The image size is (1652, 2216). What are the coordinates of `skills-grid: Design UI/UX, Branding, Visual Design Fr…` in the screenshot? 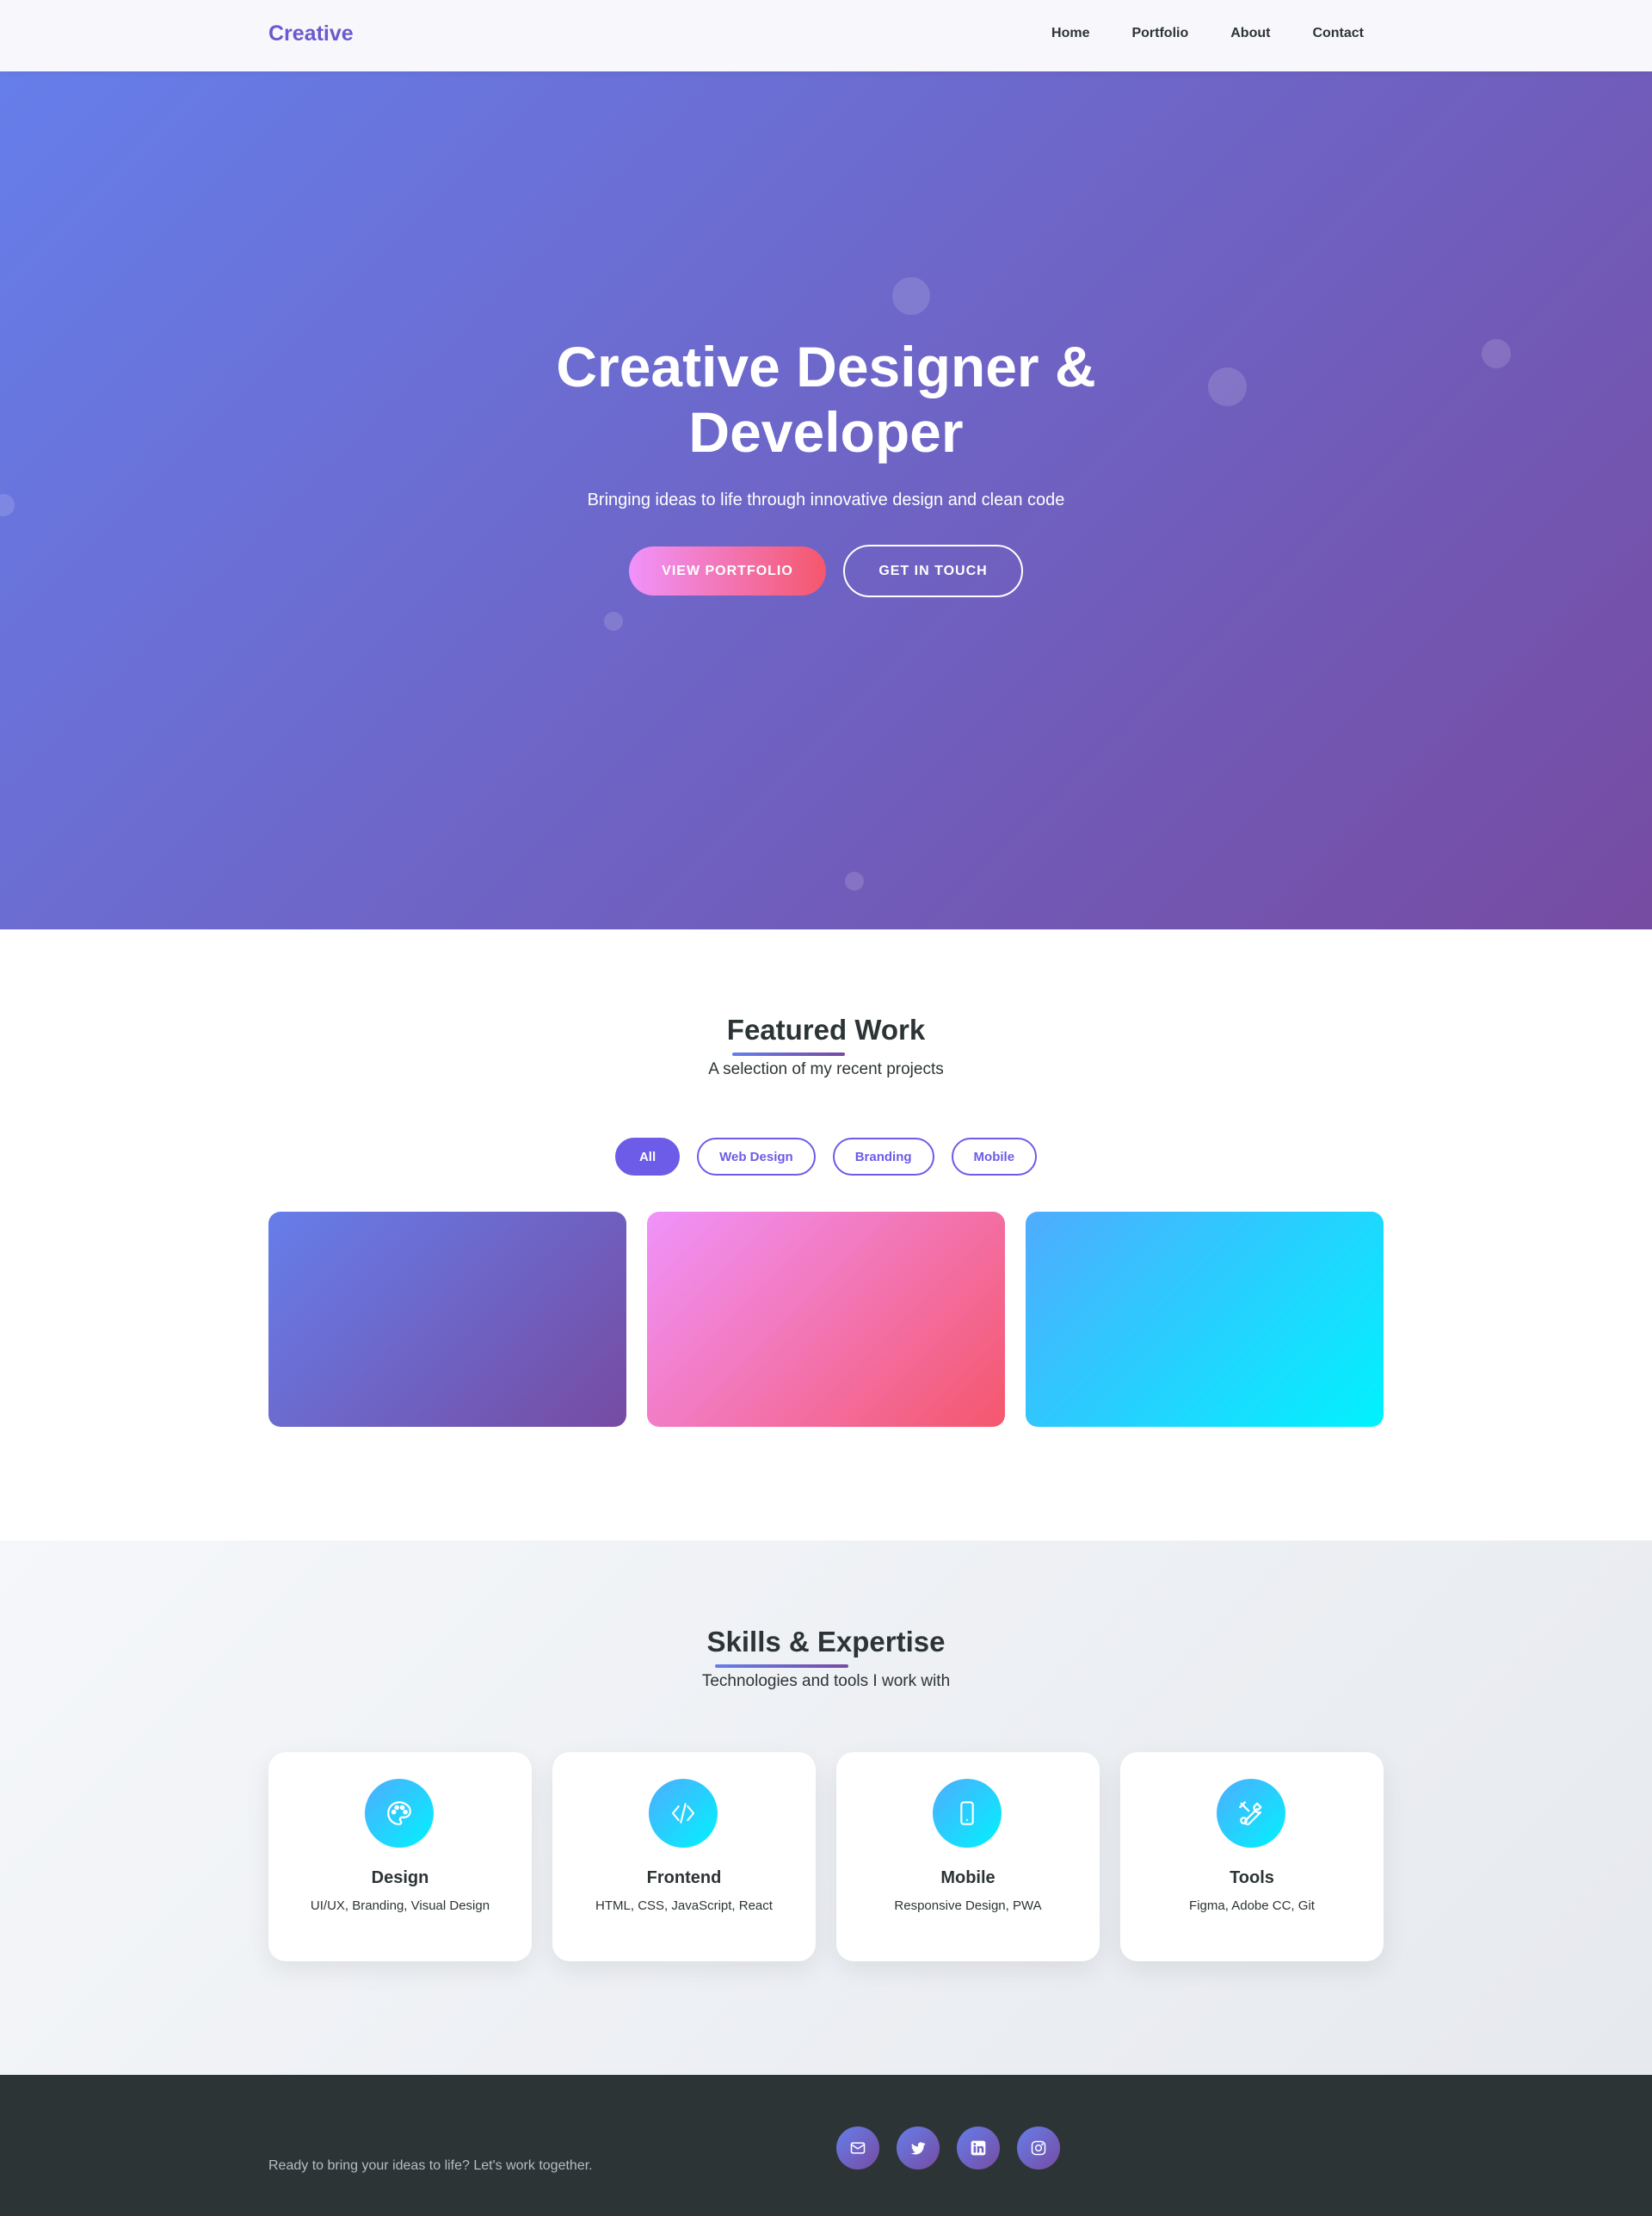 It's located at (826, 1856).